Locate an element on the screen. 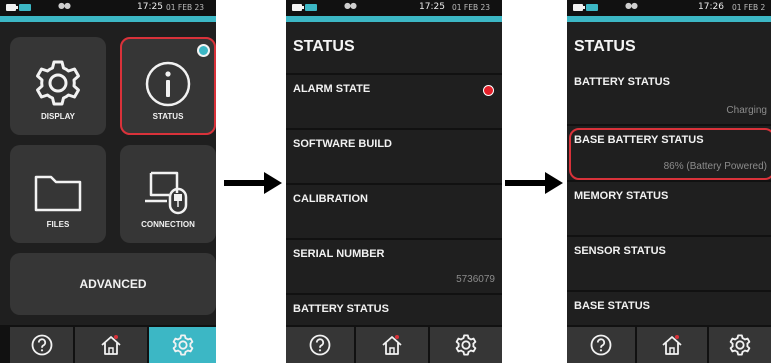  advanced-tile-label: ADVANCED is located at coordinates (113, 284).